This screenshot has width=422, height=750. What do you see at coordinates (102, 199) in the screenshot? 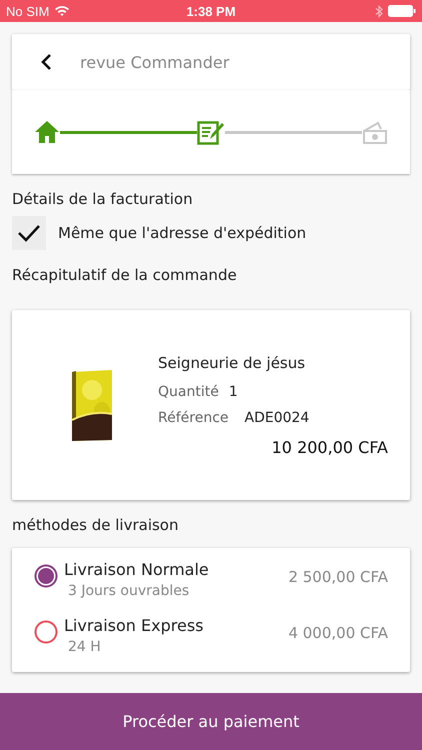
I see `section-heading: Détails de la facturation` at bounding box center [102, 199].